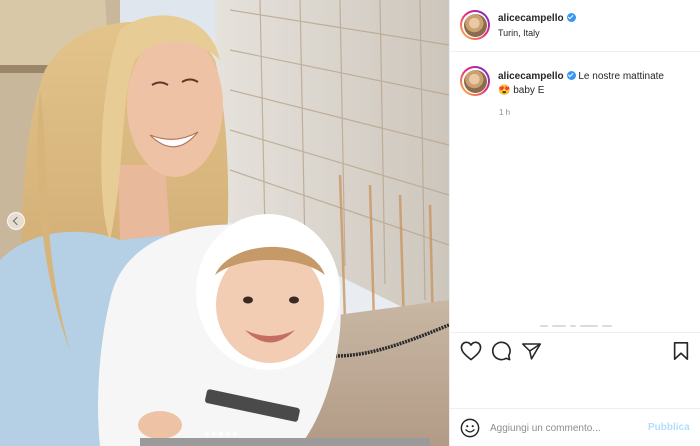 The image size is (700, 446). What do you see at coordinates (681, 351) in the screenshot?
I see `bookmark-icon` at bounding box center [681, 351].